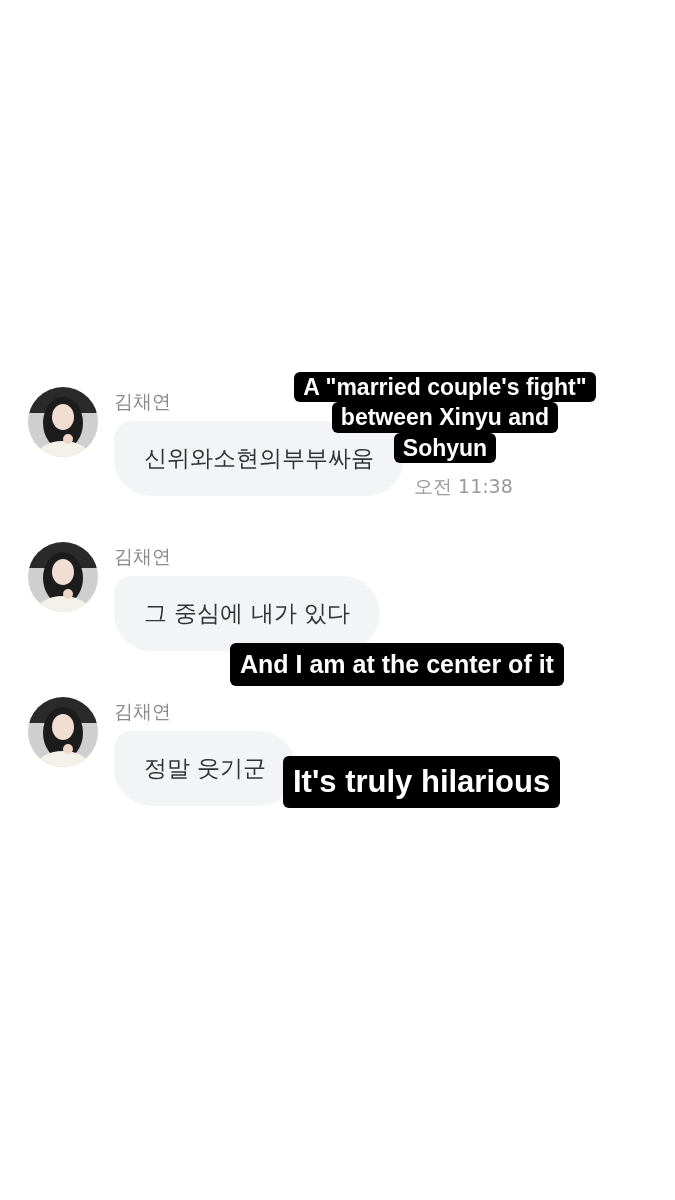 The width and height of the screenshot is (675, 1200). Describe the element at coordinates (397, 664) in the screenshot. I see `caption: And I am at the center of it` at that location.